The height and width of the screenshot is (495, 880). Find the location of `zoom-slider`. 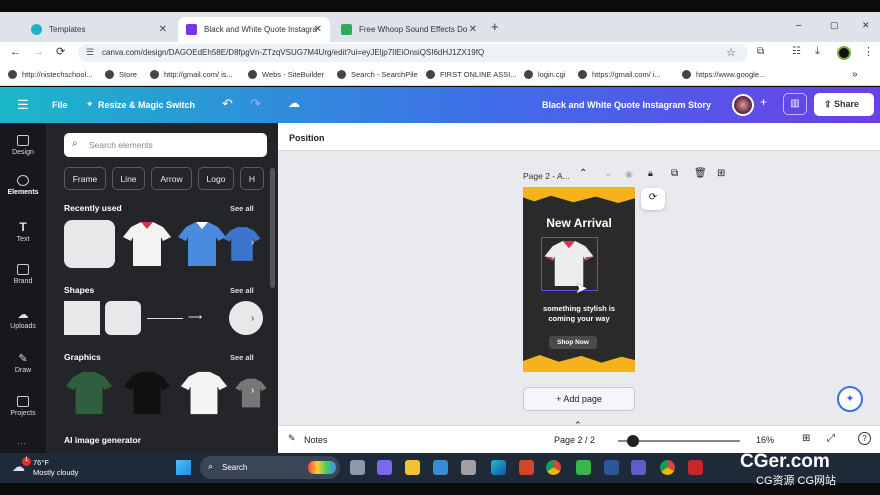

zoom-slider is located at coordinates (679, 441).